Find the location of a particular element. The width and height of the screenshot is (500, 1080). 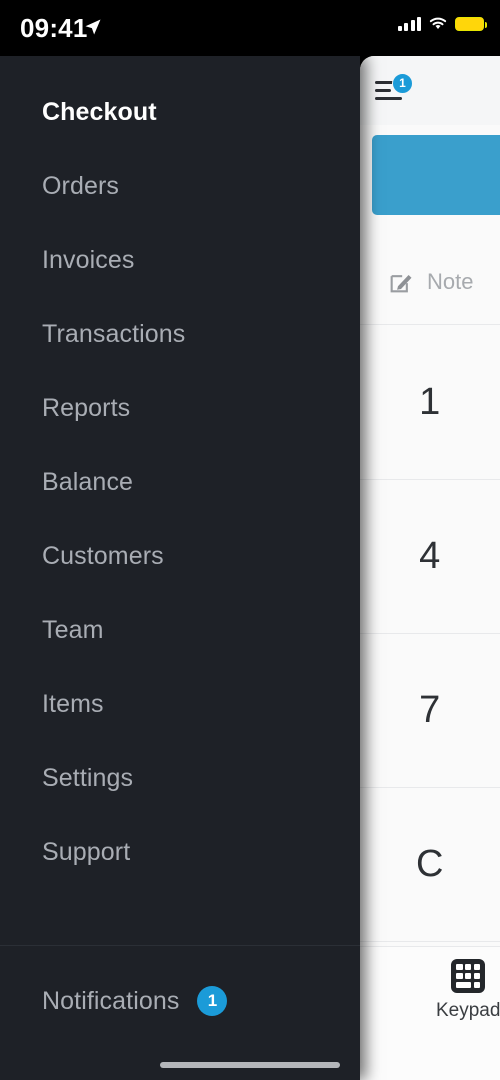

keypad-key: 4 is located at coordinates (430, 557).